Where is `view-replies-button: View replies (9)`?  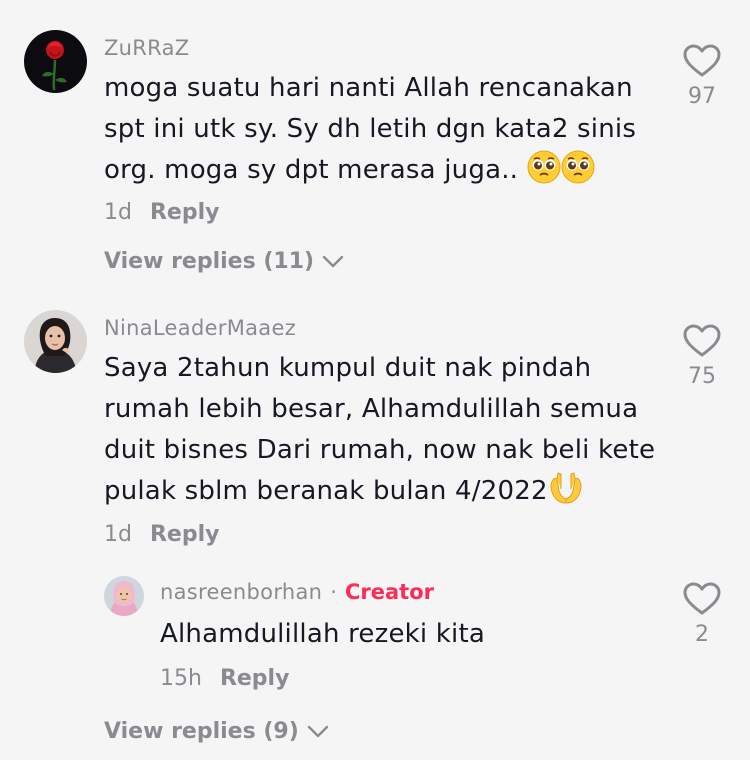
view-replies-button: View replies (9) is located at coordinates (216, 731).